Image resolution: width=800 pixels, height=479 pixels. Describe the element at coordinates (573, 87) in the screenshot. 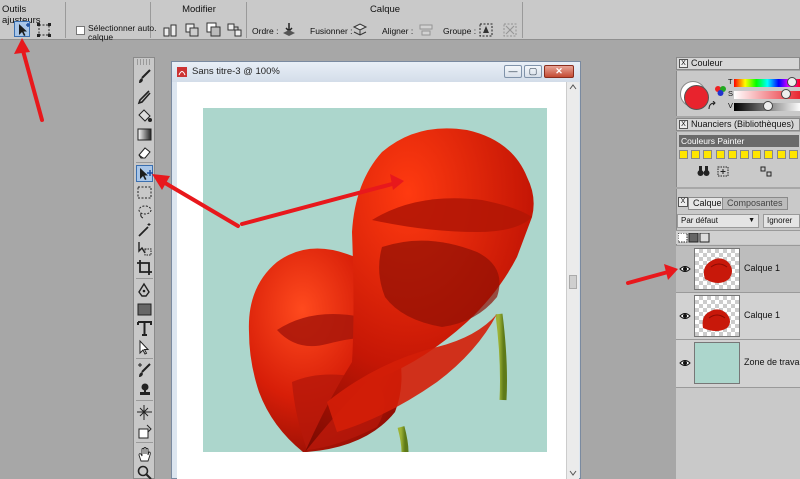

I see `scroll-up-icon` at that location.